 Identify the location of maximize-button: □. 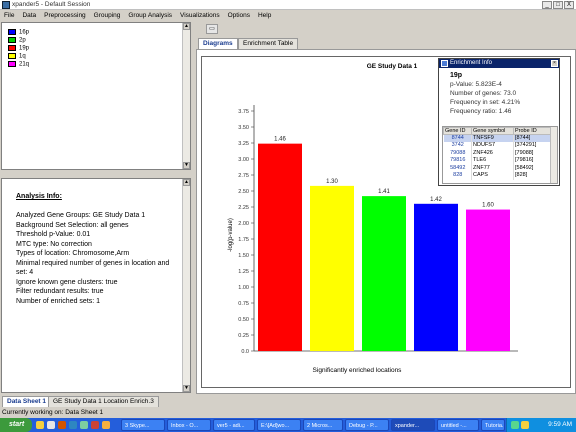
(558, 5).